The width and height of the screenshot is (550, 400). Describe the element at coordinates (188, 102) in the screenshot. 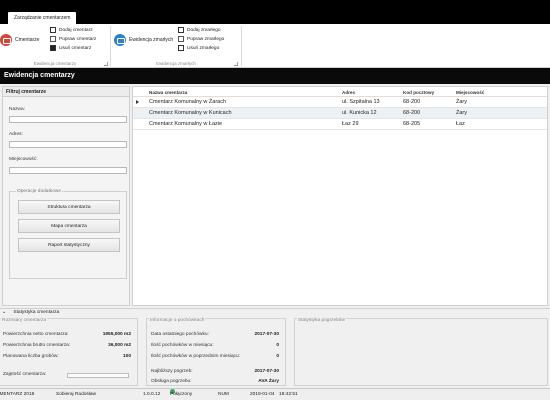

I see `cell-name: Cmentarz Komunalny w Żarach` at that location.